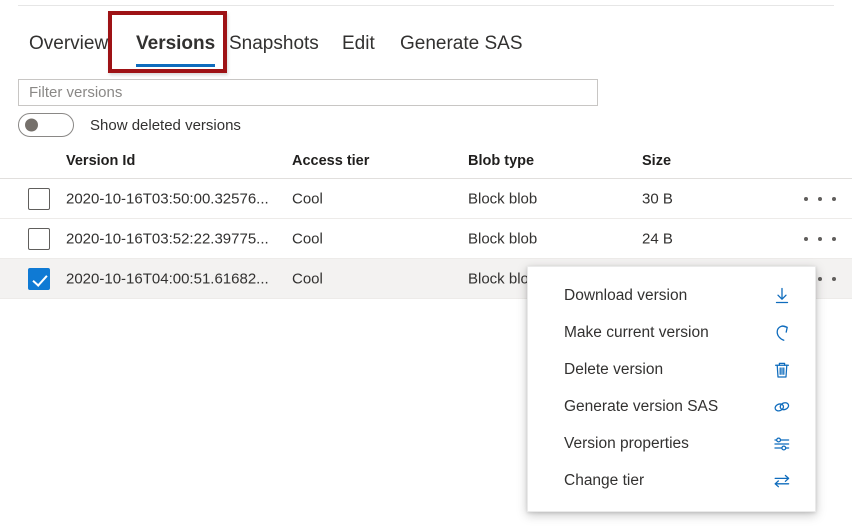  I want to click on sliders-icon, so click(782, 444).